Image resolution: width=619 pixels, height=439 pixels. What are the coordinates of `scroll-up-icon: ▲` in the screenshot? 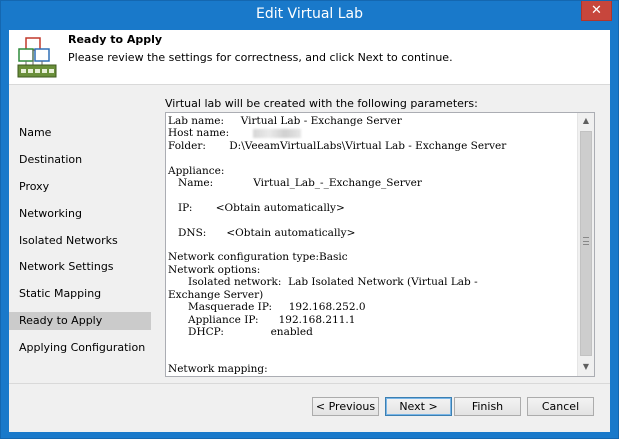 It's located at (586, 121).